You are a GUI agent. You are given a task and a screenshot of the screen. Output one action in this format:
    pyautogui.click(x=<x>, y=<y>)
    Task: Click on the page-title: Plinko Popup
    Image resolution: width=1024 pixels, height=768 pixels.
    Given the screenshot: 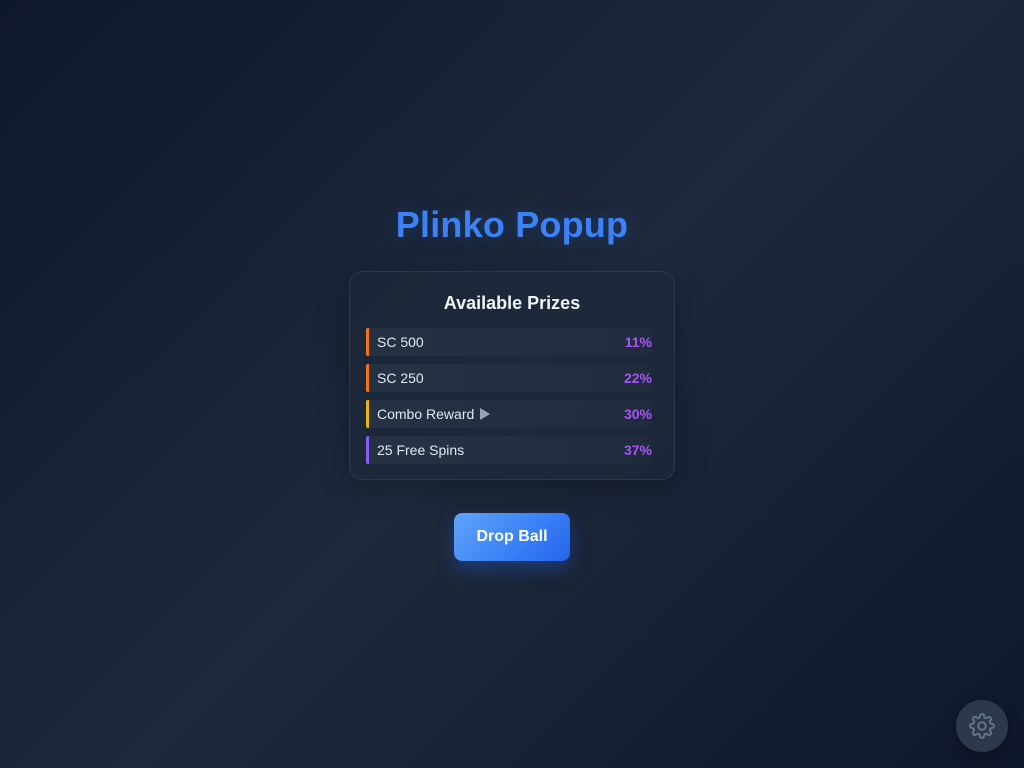 What is the action you would take?
    pyautogui.click(x=512, y=224)
    